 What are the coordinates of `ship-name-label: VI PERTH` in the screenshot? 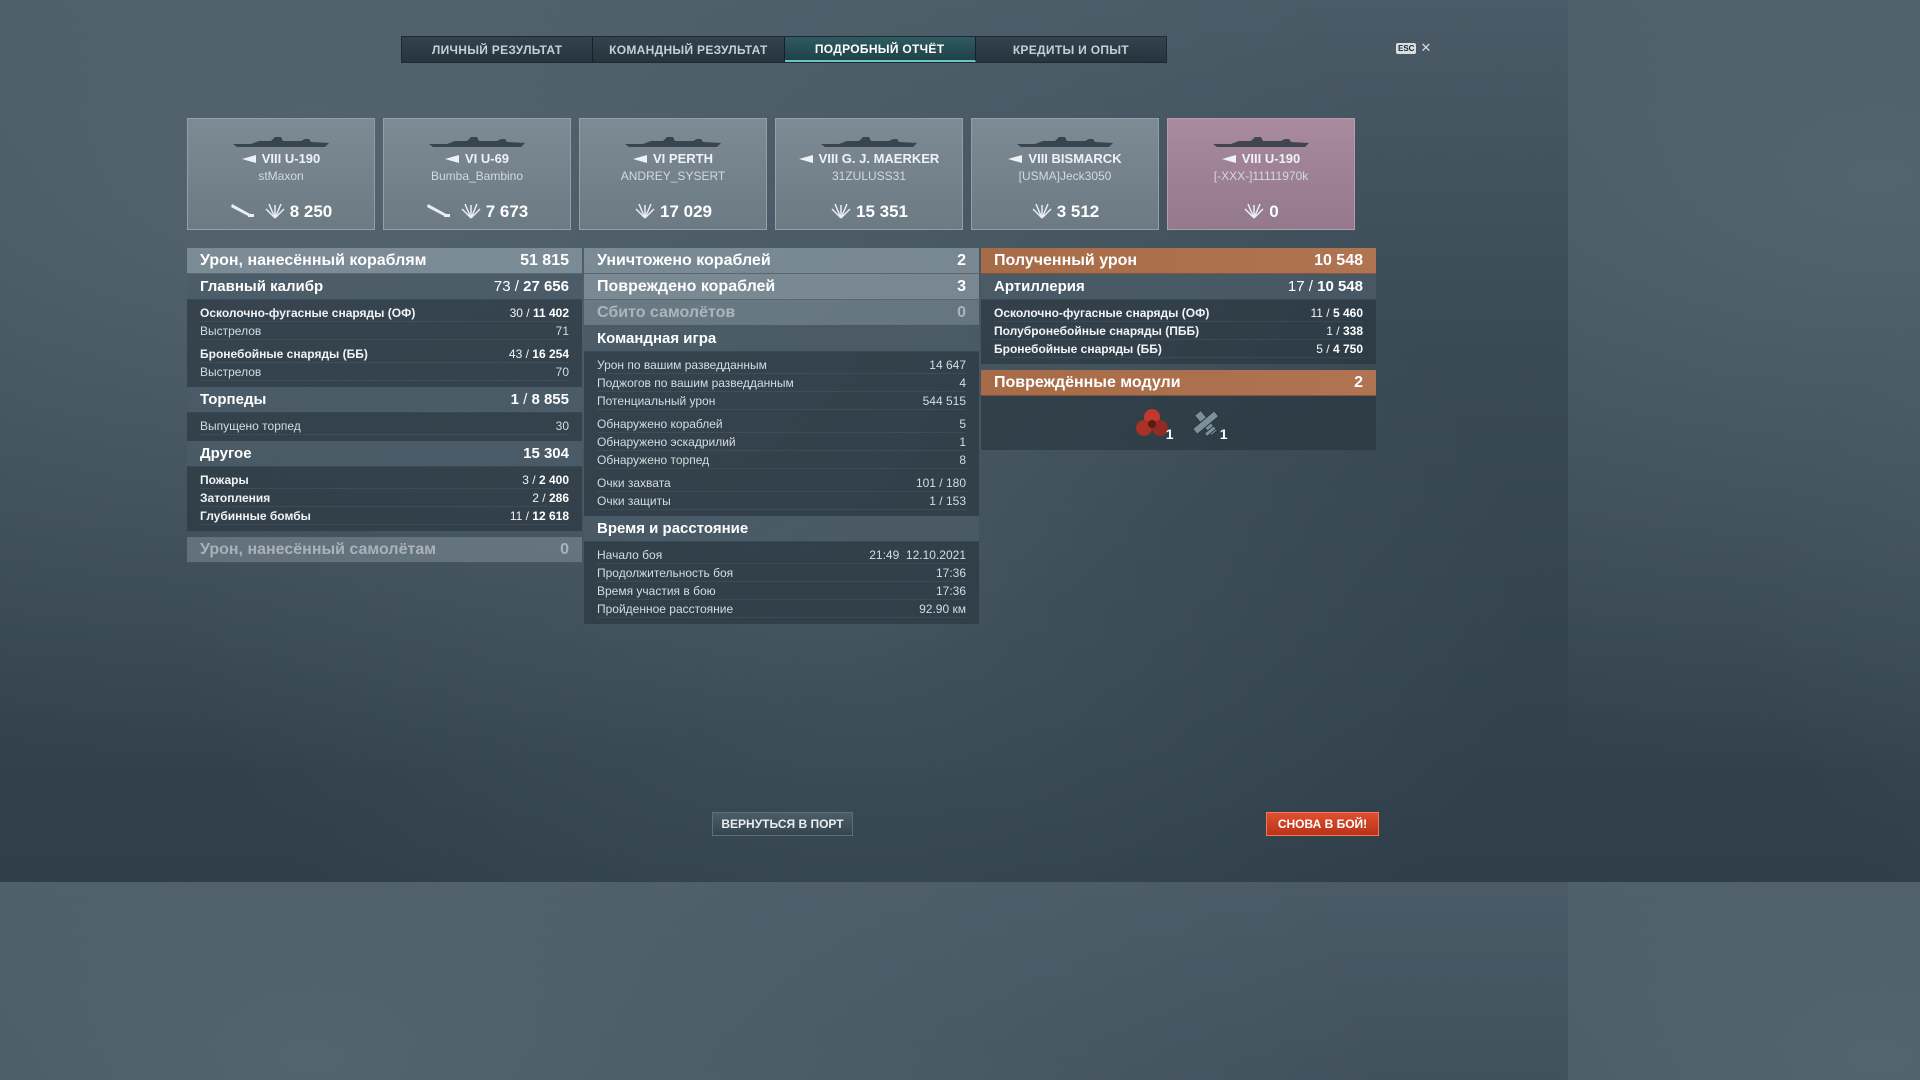 It's located at (683, 158).